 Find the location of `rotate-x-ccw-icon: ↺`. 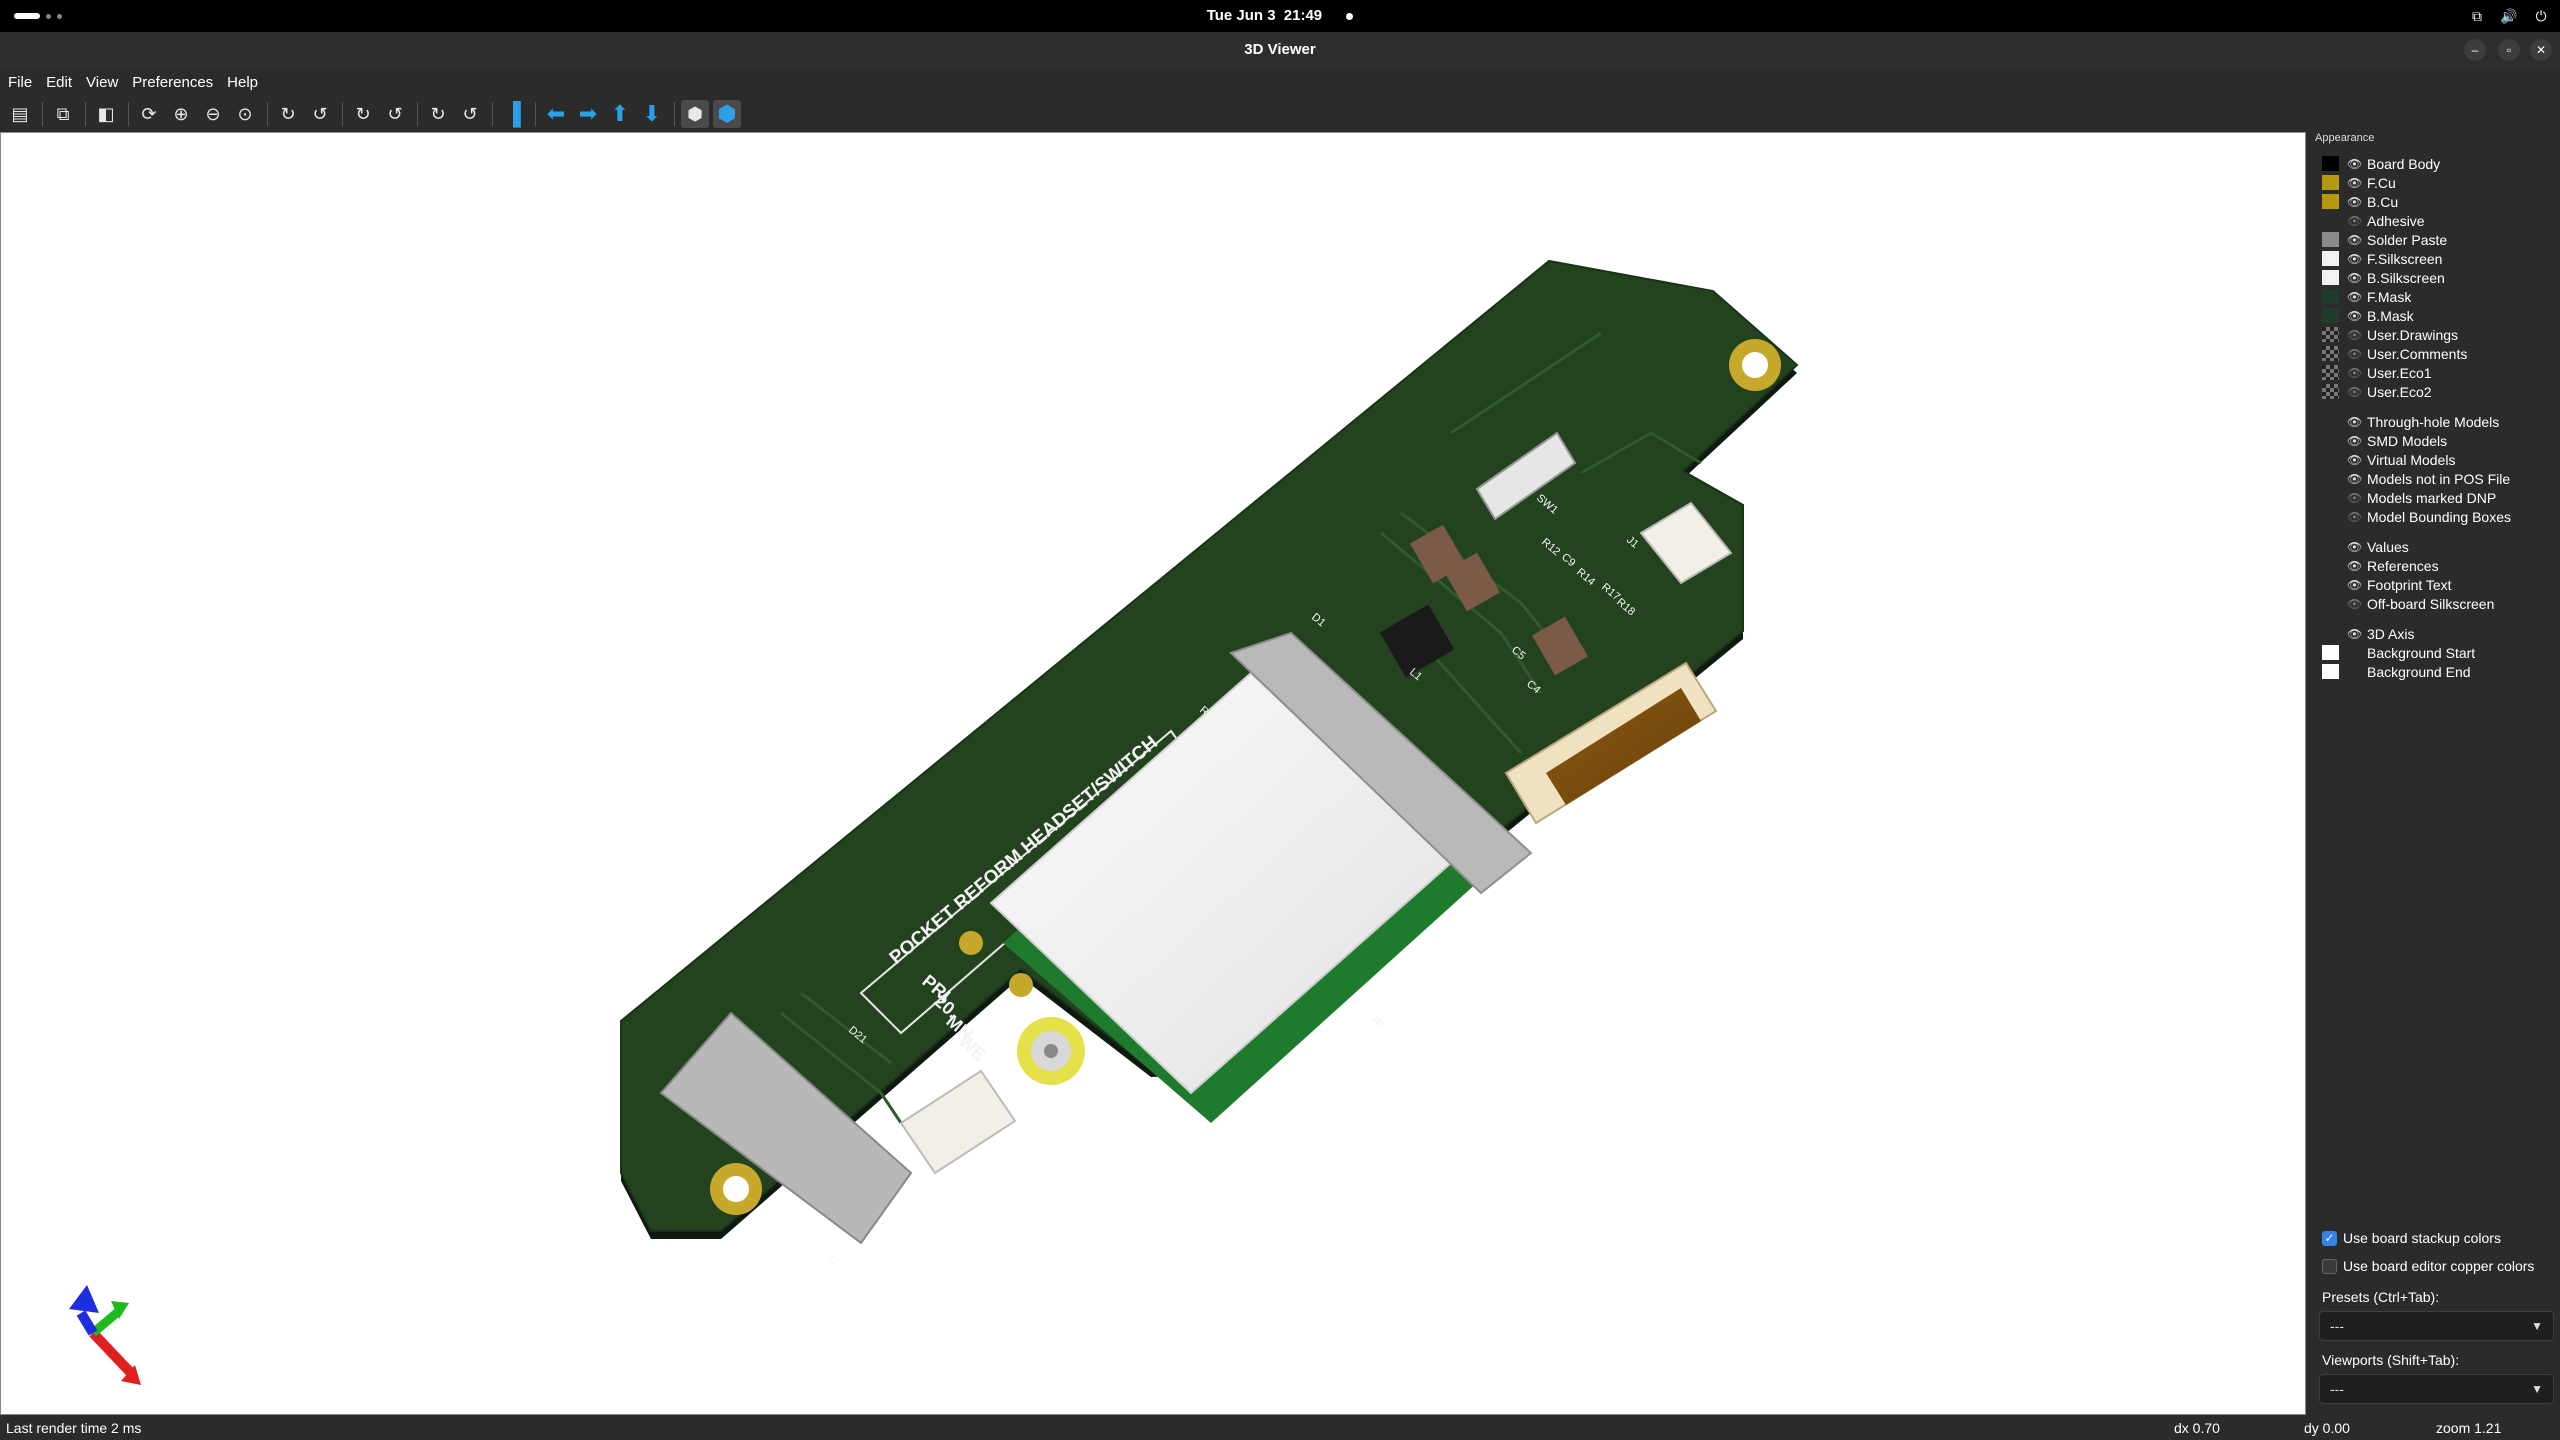

rotate-x-ccw-icon: ↺ is located at coordinates (320, 114).